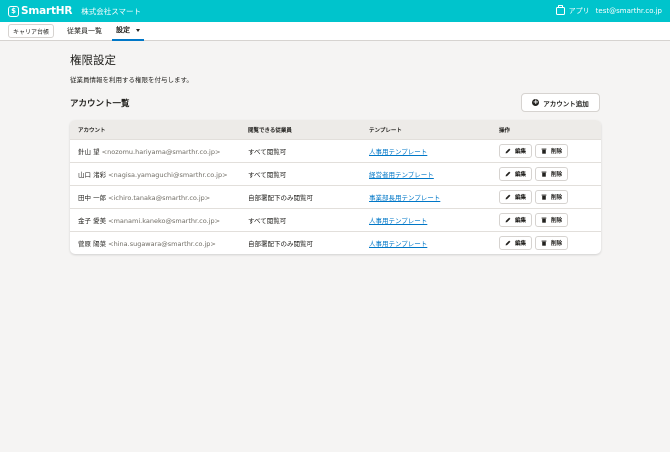 The image size is (670, 452). I want to click on caret-down-icon, so click(138, 30).